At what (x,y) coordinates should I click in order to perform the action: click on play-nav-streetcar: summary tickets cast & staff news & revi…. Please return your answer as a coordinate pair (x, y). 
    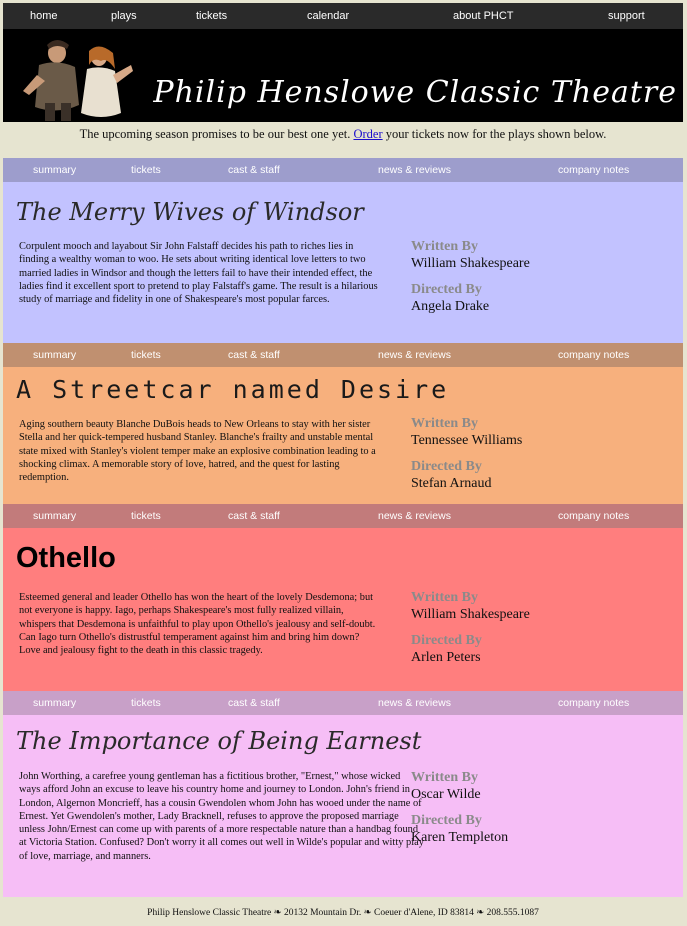
    Looking at the image, I should click on (343, 355).